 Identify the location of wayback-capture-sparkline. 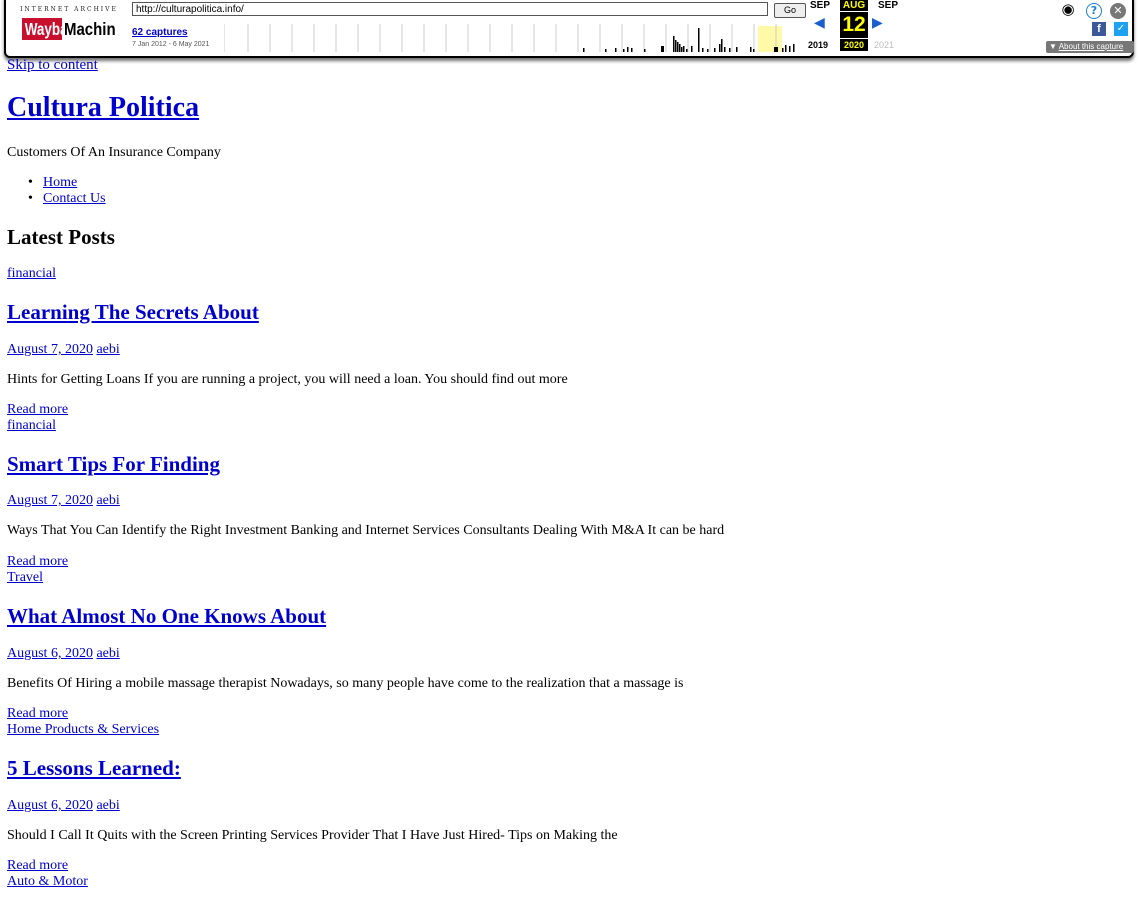
(513, 36).